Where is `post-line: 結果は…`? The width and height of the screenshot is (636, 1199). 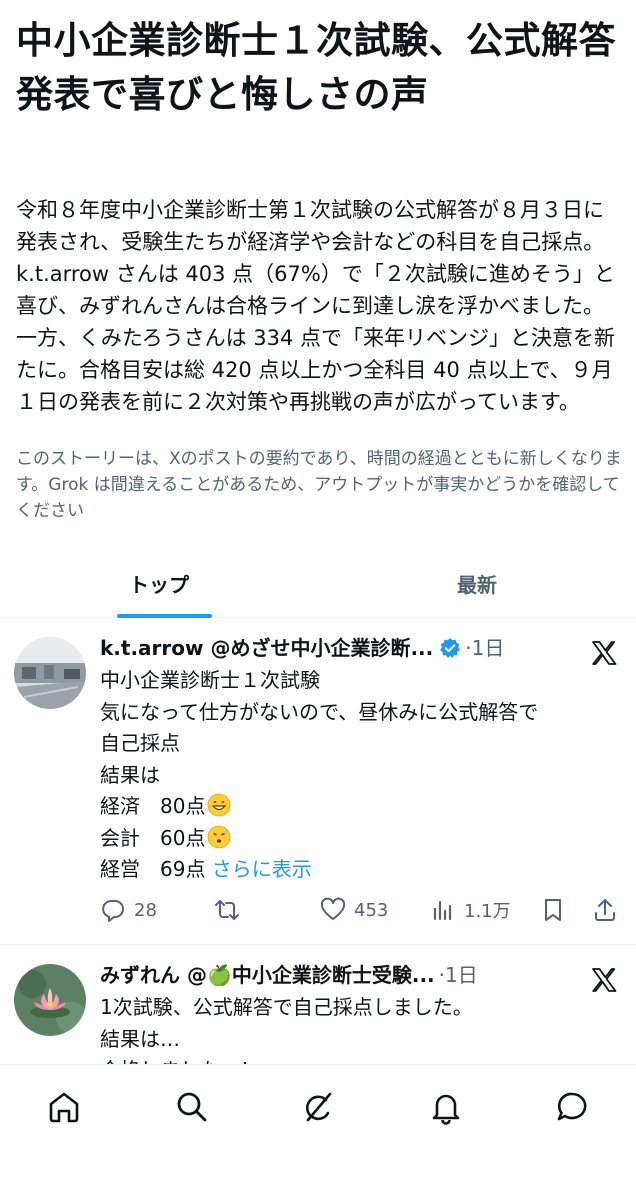
post-line: 結果は… is located at coordinates (140, 1038).